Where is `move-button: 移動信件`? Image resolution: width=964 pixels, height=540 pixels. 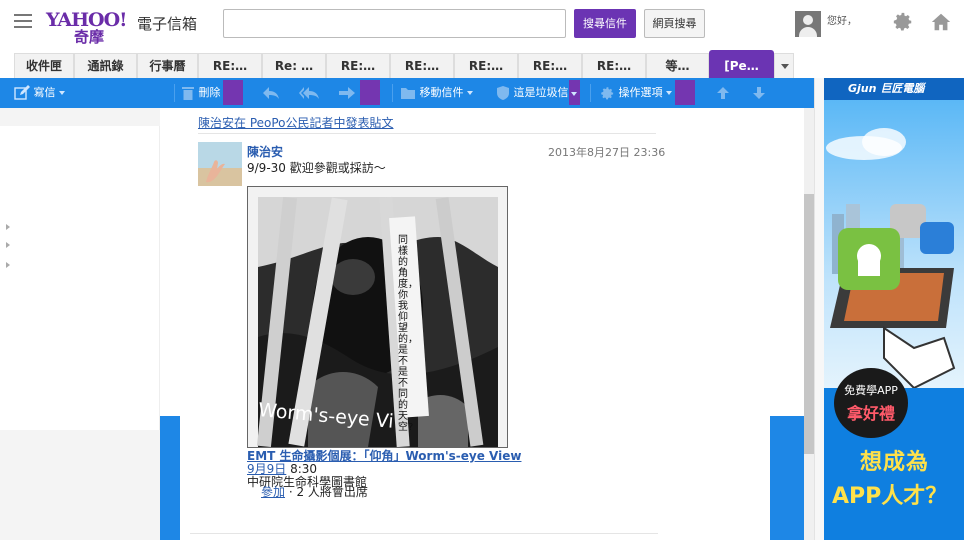 move-button: 移動信件 is located at coordinates (436, 93).